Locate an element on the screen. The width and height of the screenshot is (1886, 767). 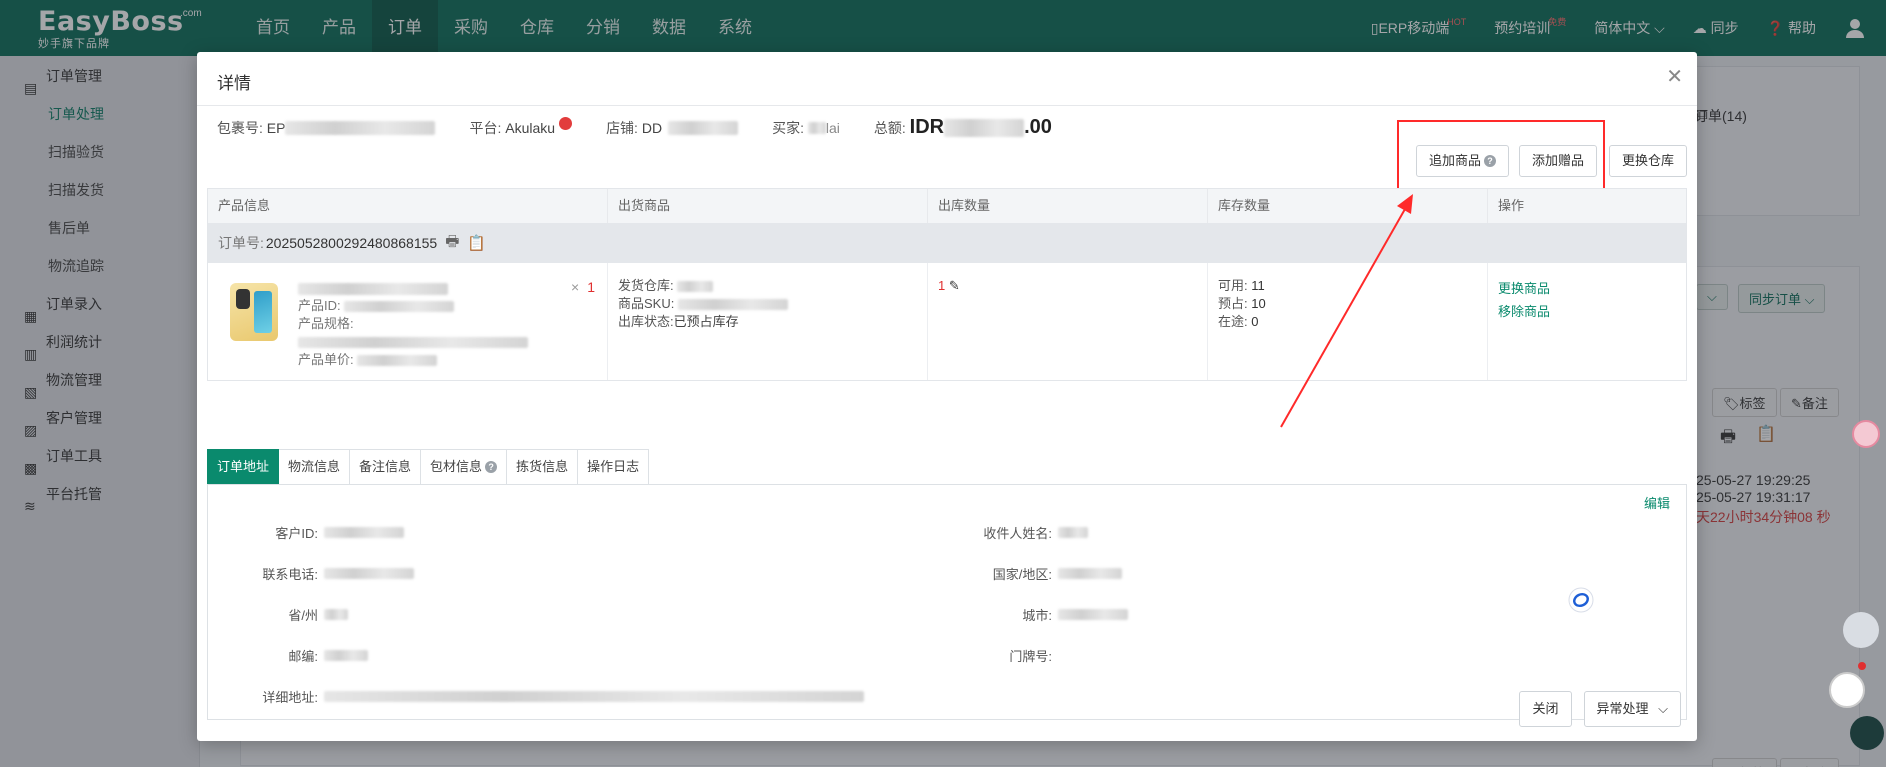
stock-available: 可用: 11 is located at coordinates (1347, 286).